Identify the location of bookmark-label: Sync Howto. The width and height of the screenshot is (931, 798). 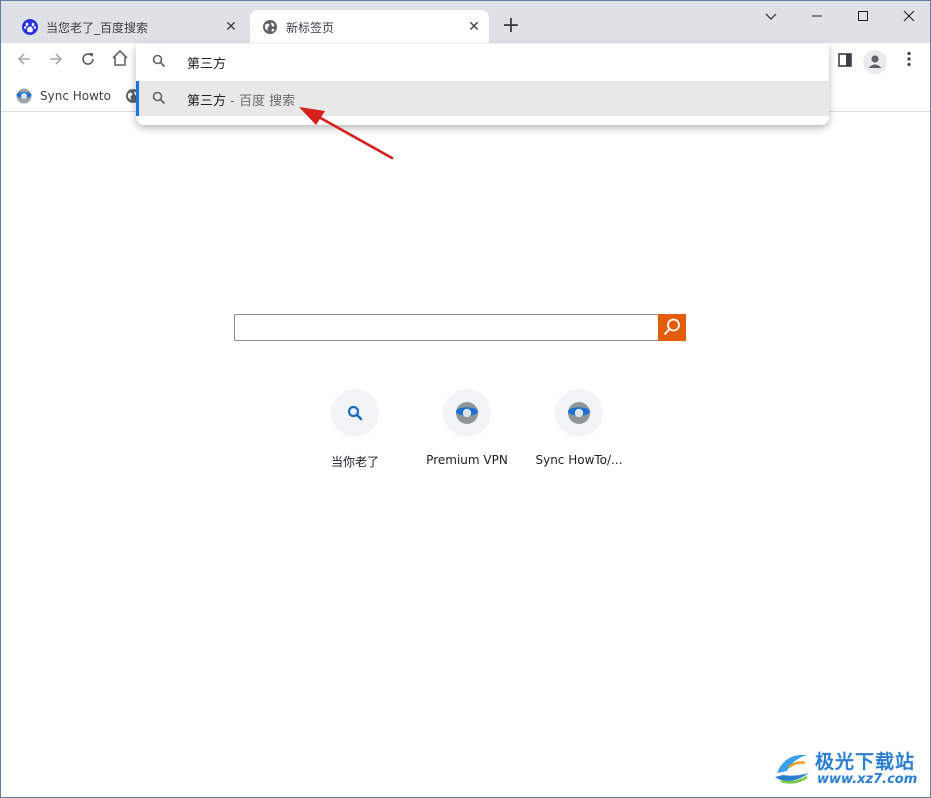
(75, 96).